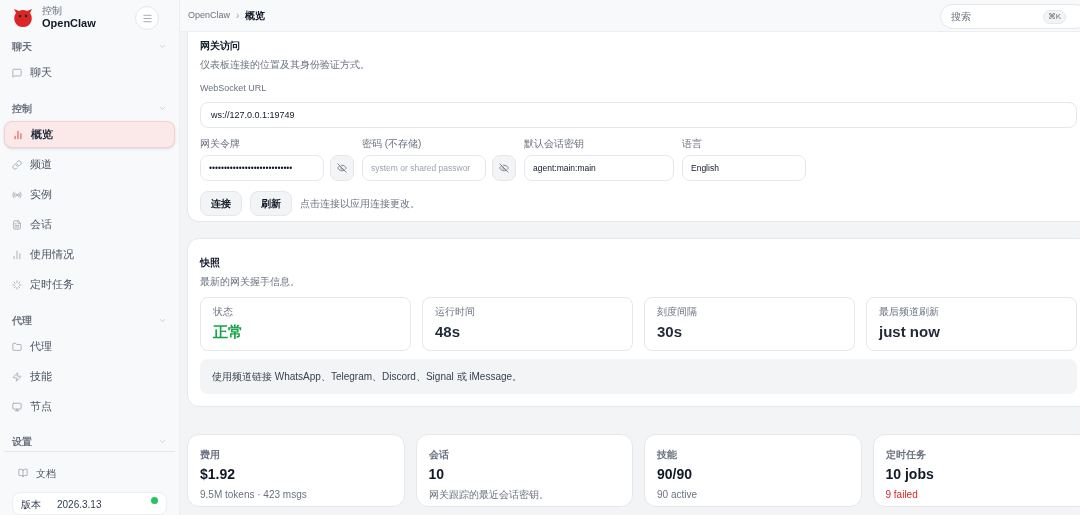  What do you see at coordinates (692, 143) in the screenshot?
I see `field-label: 语言` at bounding box center [692, 143].